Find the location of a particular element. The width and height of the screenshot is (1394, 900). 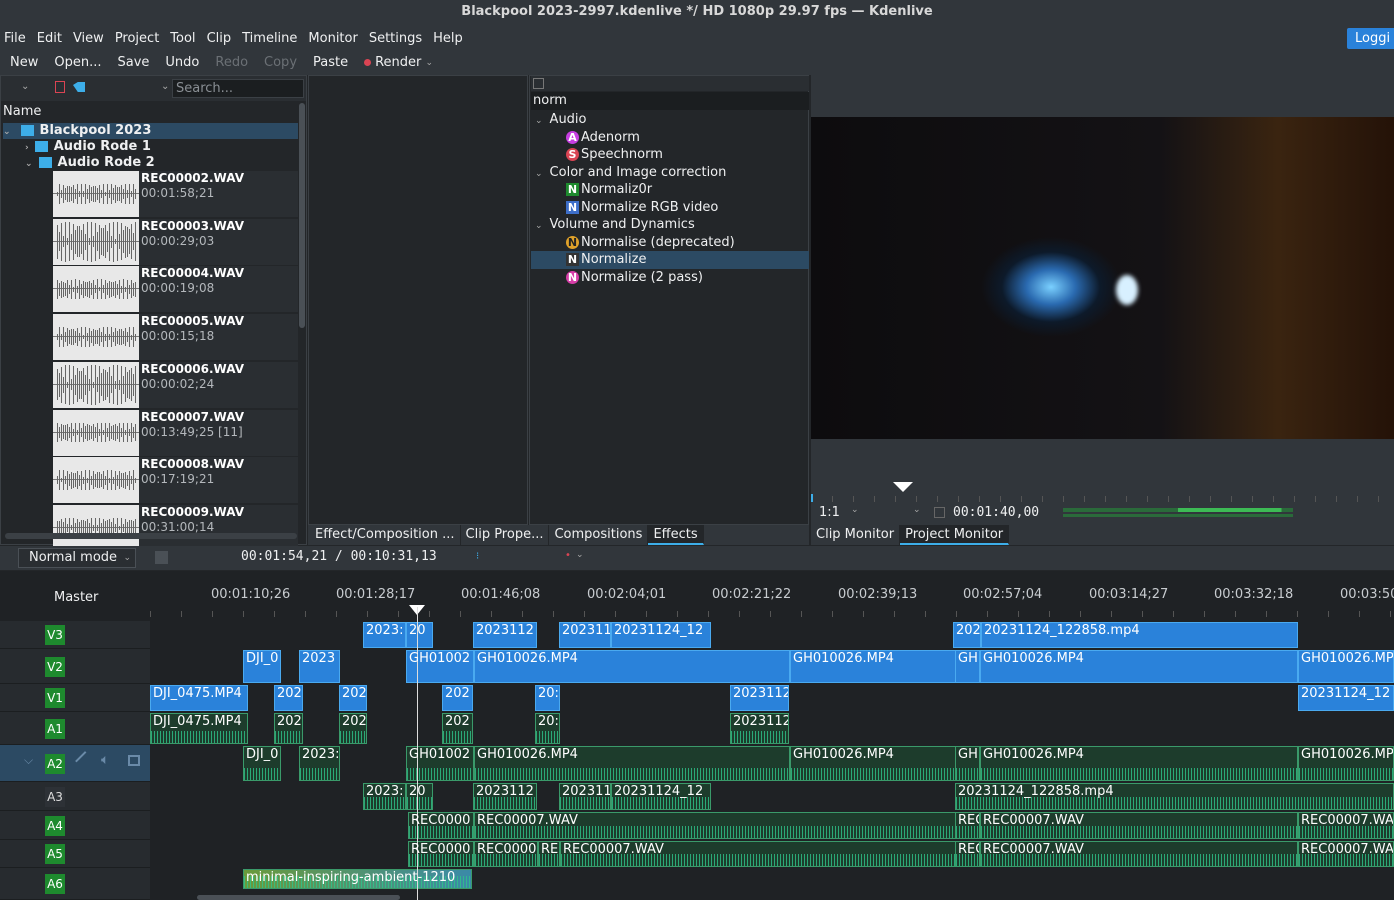

save-button: Save is located at coordinates (133, 62).